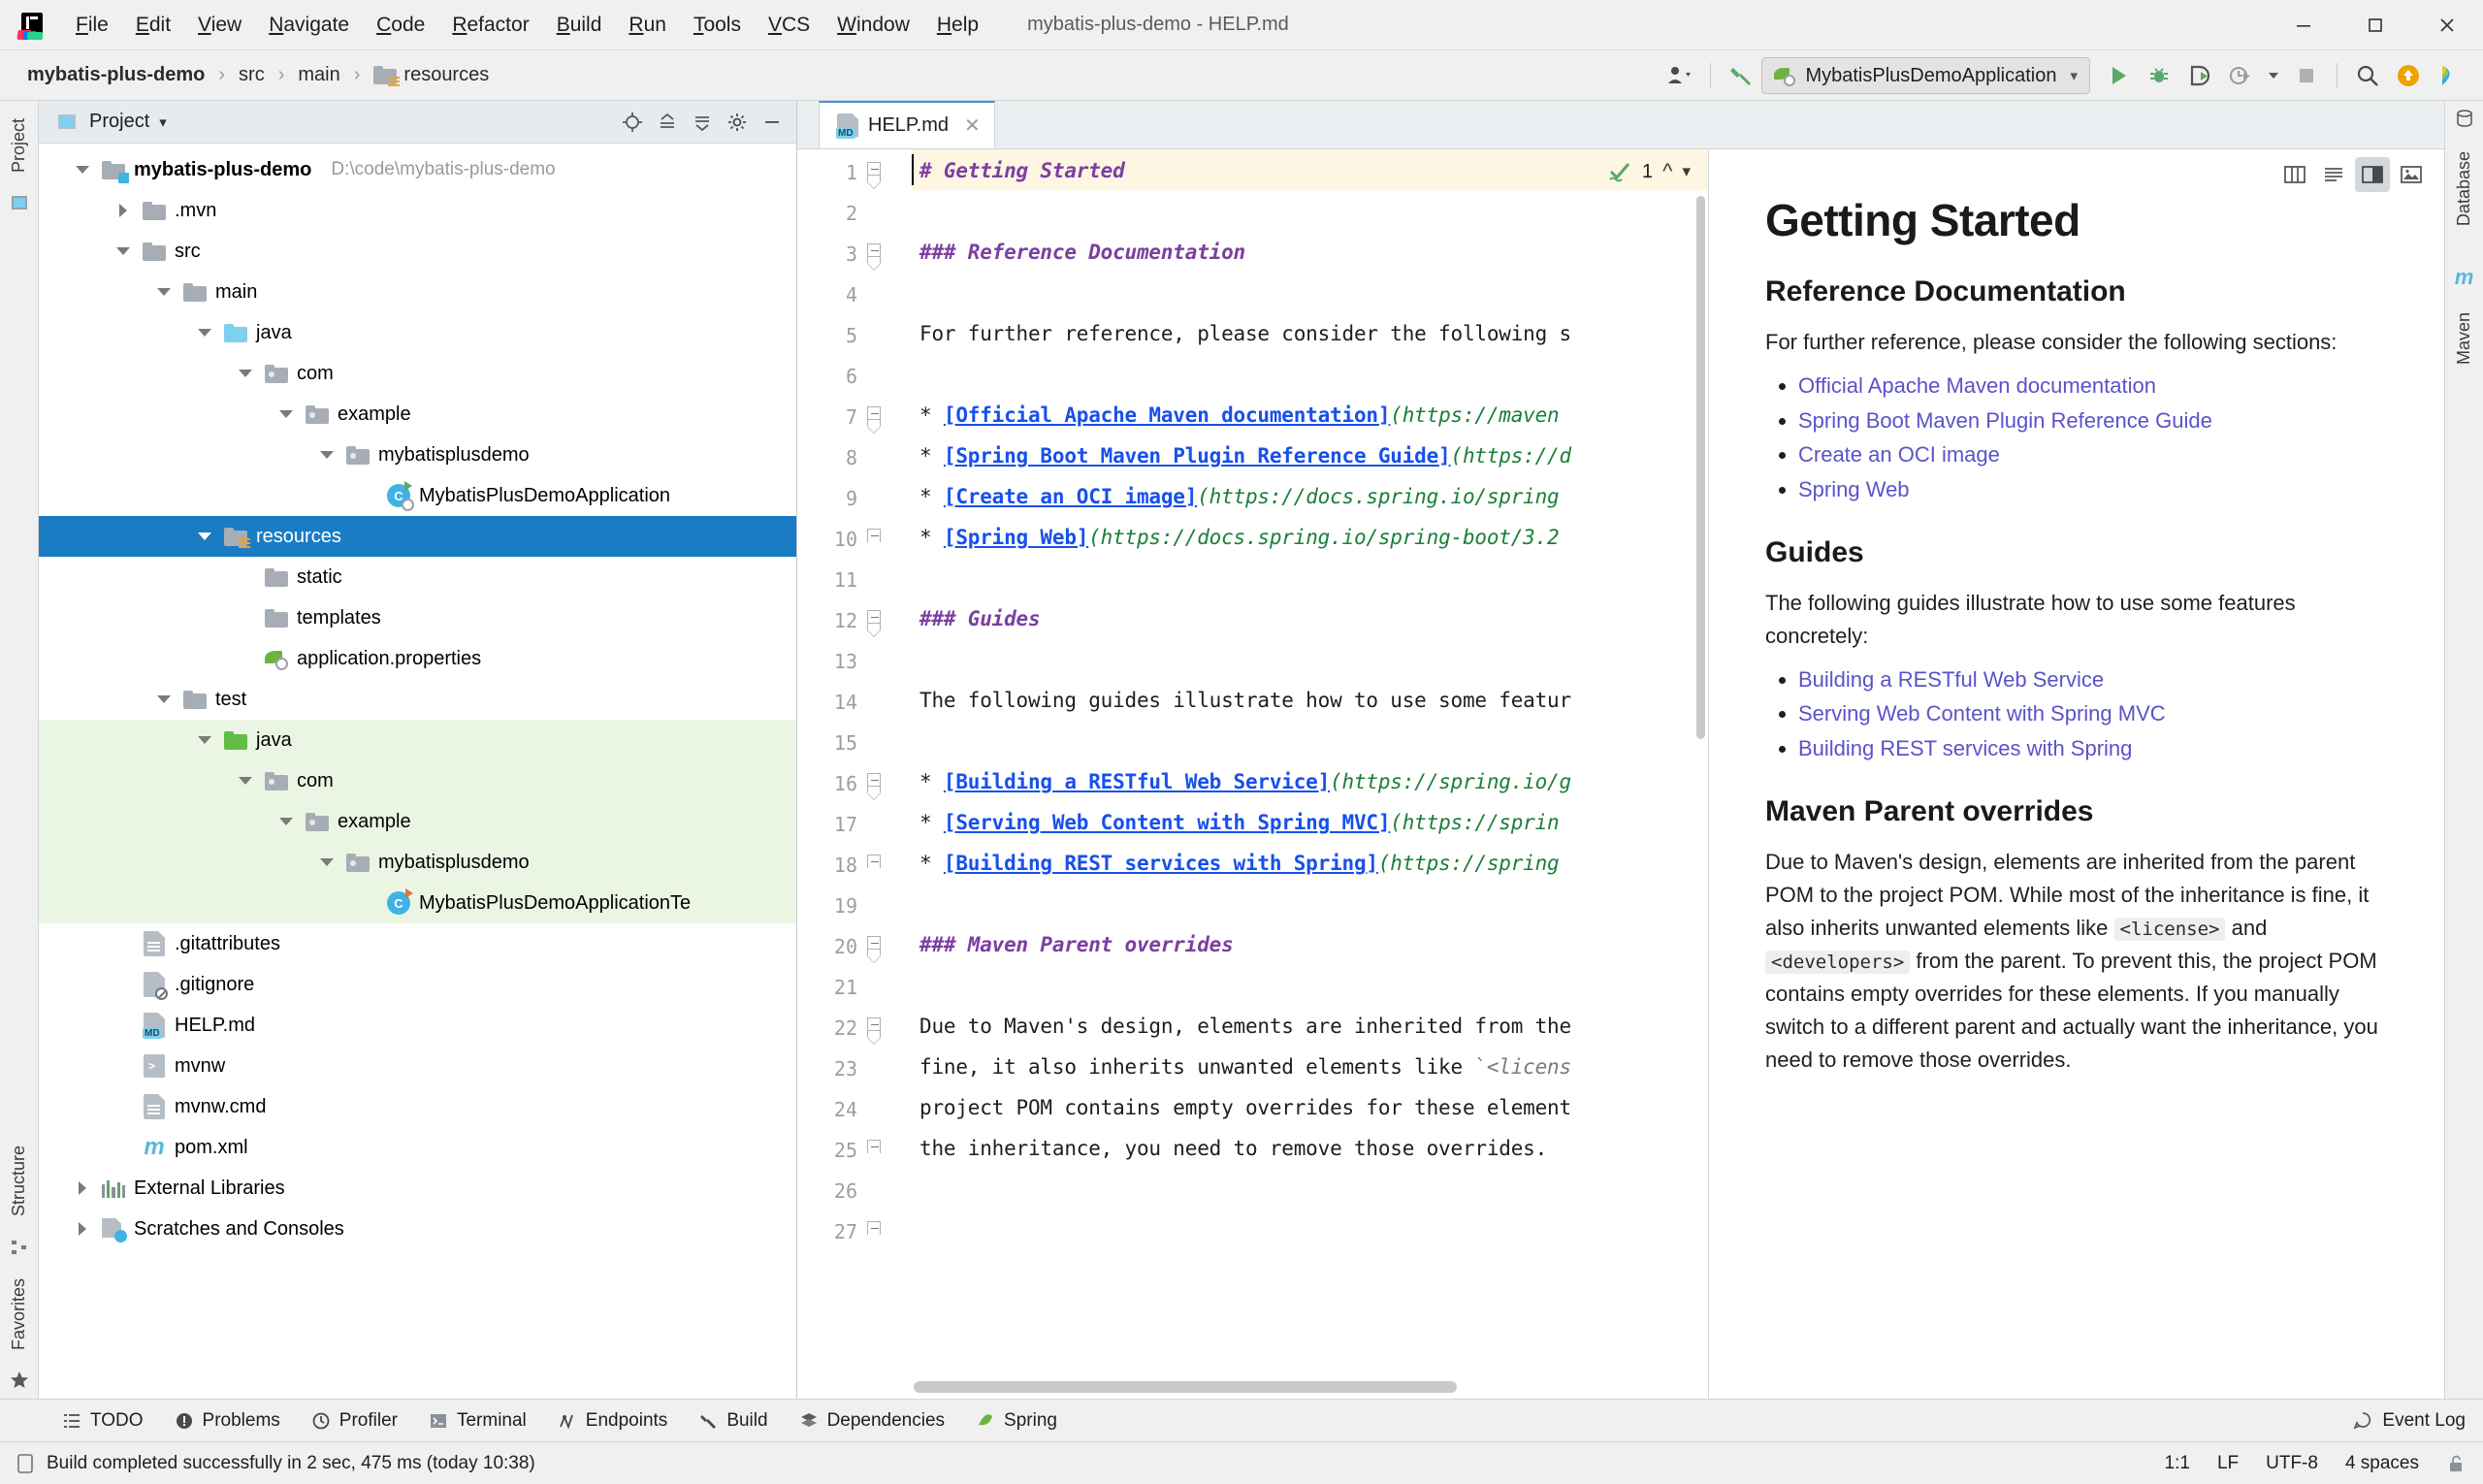  I want to click on expand-all-icon, so click(703, 122).